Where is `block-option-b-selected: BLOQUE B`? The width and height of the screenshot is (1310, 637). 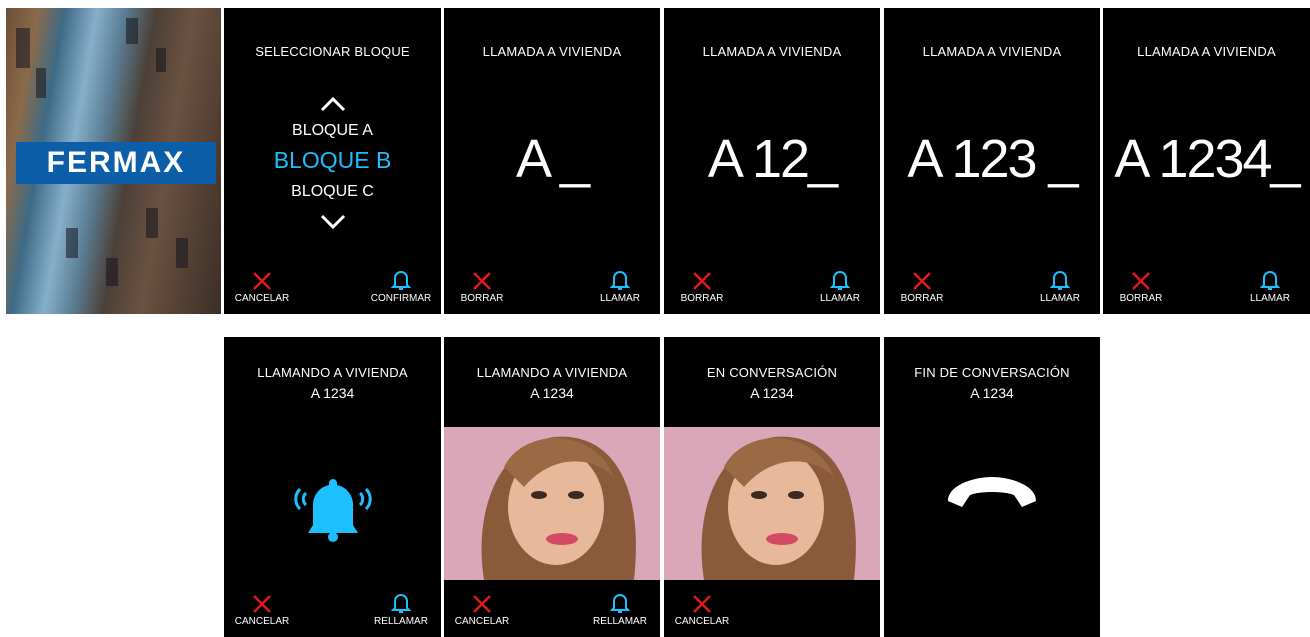 block-option-b-selected: BLOQUE B is located at coordinates (332, 160).